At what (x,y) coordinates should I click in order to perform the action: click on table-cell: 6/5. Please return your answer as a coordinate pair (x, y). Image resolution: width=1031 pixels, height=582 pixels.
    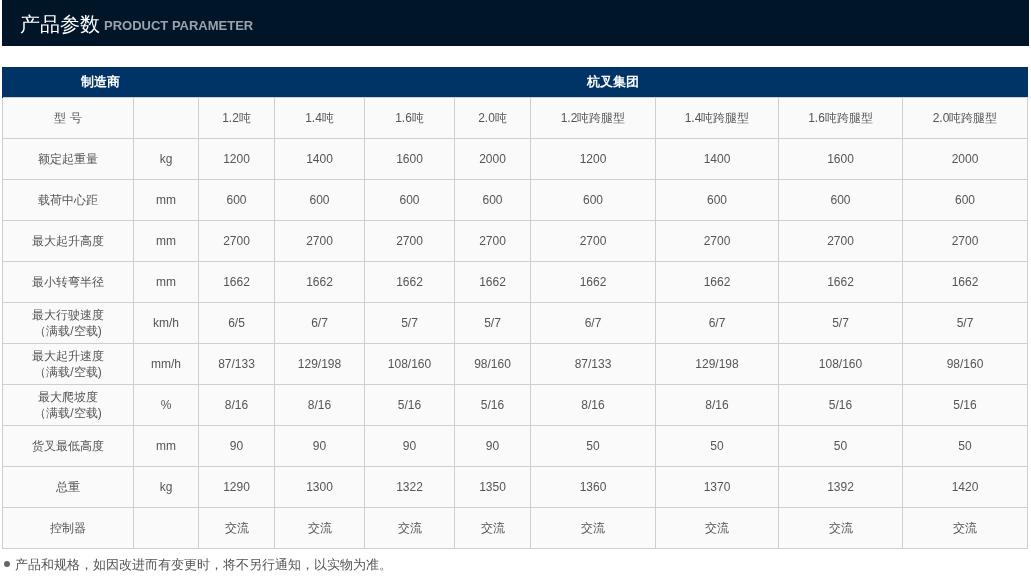
    Looking at the image, I should click on (236, 322).